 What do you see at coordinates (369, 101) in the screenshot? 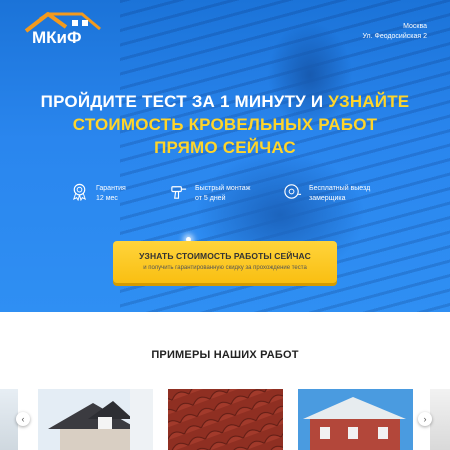
I see `headline-line1-yellow: УЗНАЙТЕ` at bounding box center [369, 101].